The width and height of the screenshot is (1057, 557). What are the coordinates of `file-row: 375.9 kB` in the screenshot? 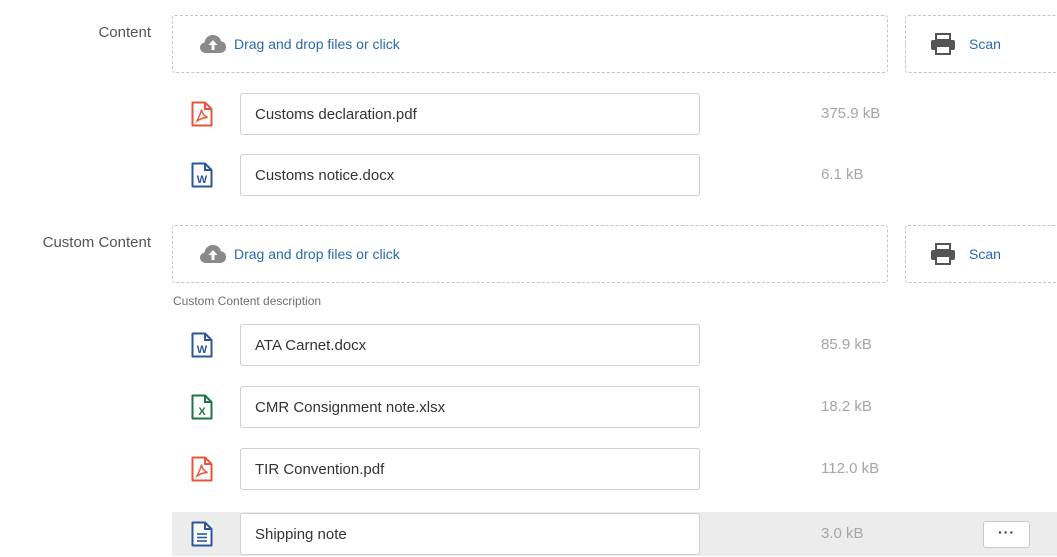 It's located at (614, 114).